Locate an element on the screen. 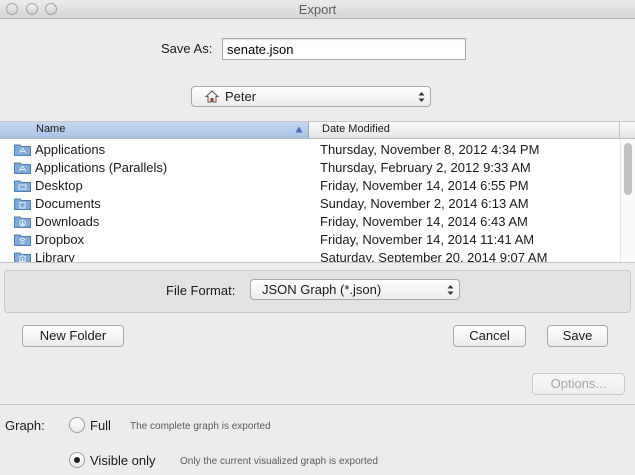 Image resolution: width=635 pixels, height=475 pixels. window-title: Export is located at coordinates (317, 9).